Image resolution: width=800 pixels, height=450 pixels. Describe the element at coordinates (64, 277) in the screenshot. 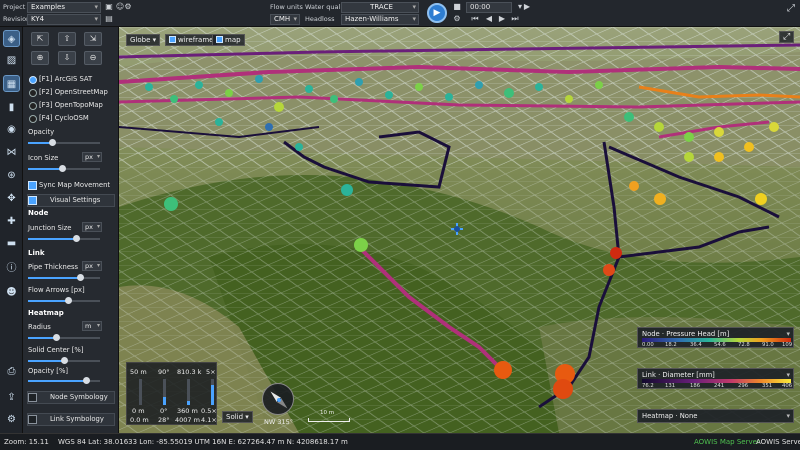

I see `pipe-thickness-slider` at that location.